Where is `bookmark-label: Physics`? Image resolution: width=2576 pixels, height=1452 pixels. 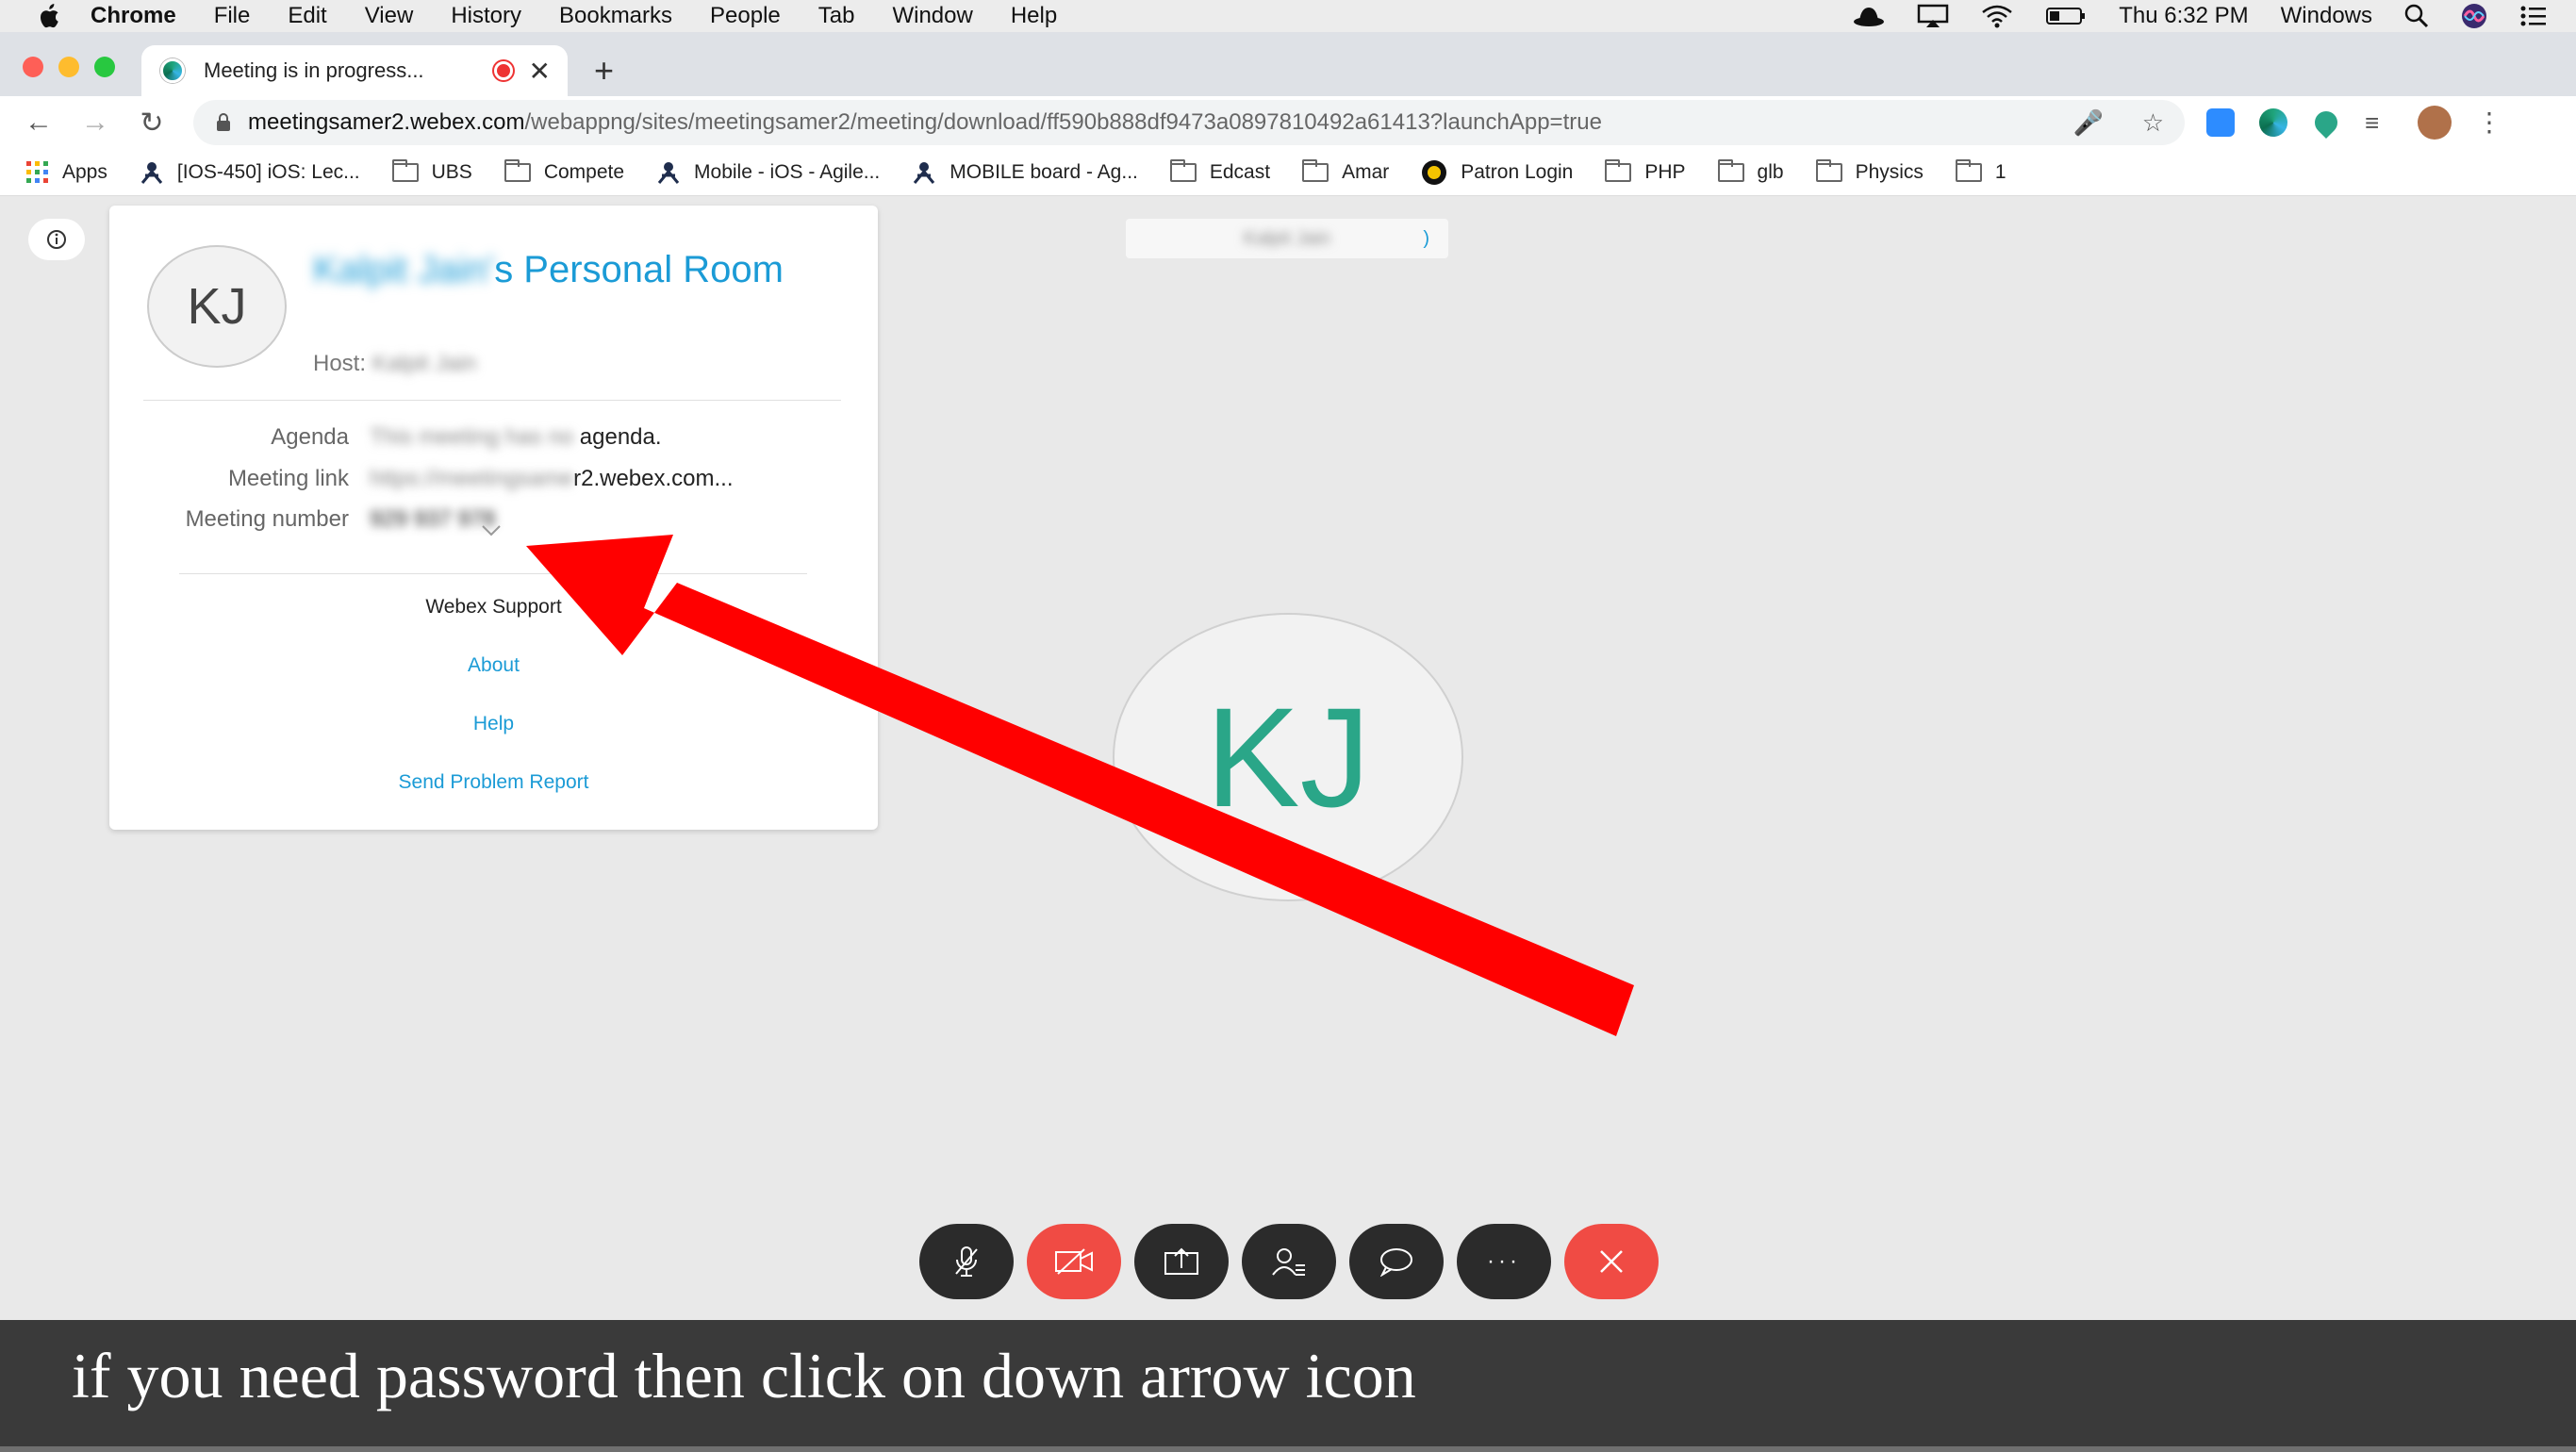 bookmark-label: Physics is located at coordinates (1889, 171).